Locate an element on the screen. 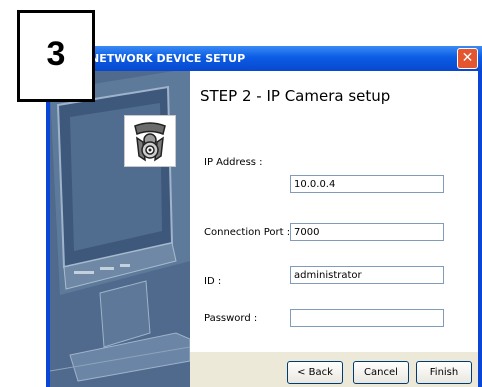 This screenshot has height=387, width=482. id-label: ID : is located at coordinates (213, 281).